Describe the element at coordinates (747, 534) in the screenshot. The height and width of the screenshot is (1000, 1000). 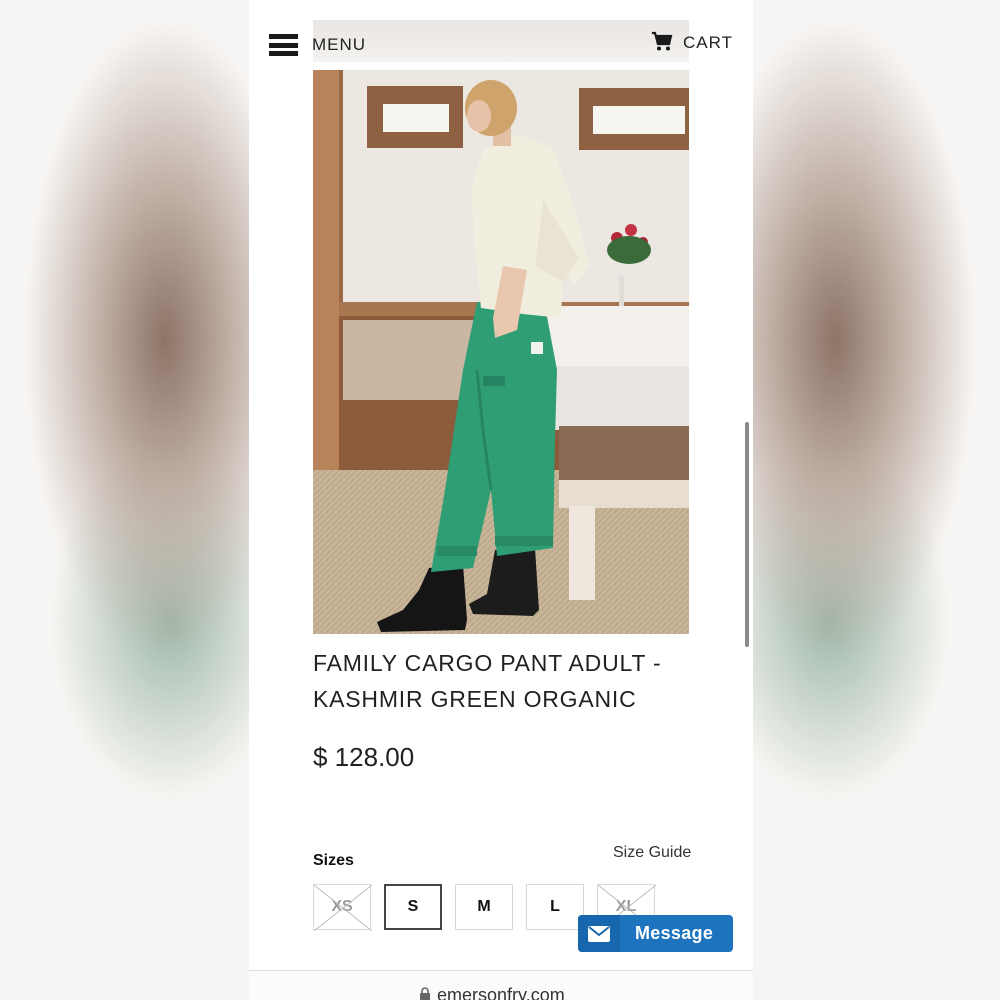
I see `scrollbar` at that location.